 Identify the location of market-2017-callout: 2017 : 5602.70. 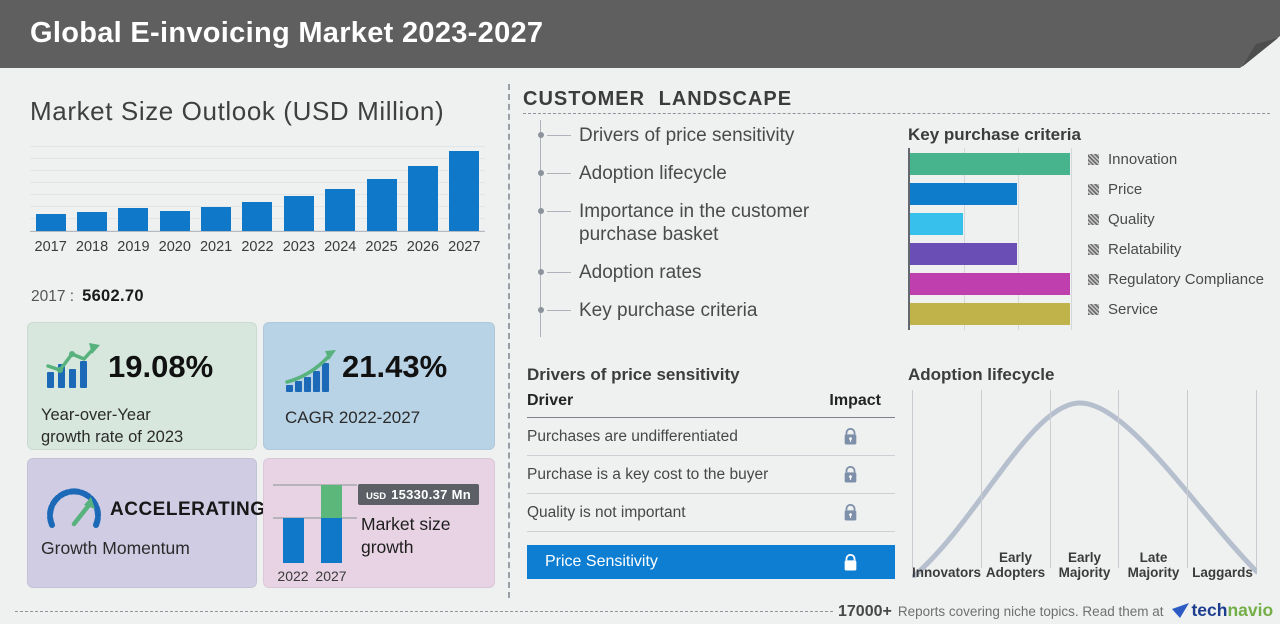
(87, 296).